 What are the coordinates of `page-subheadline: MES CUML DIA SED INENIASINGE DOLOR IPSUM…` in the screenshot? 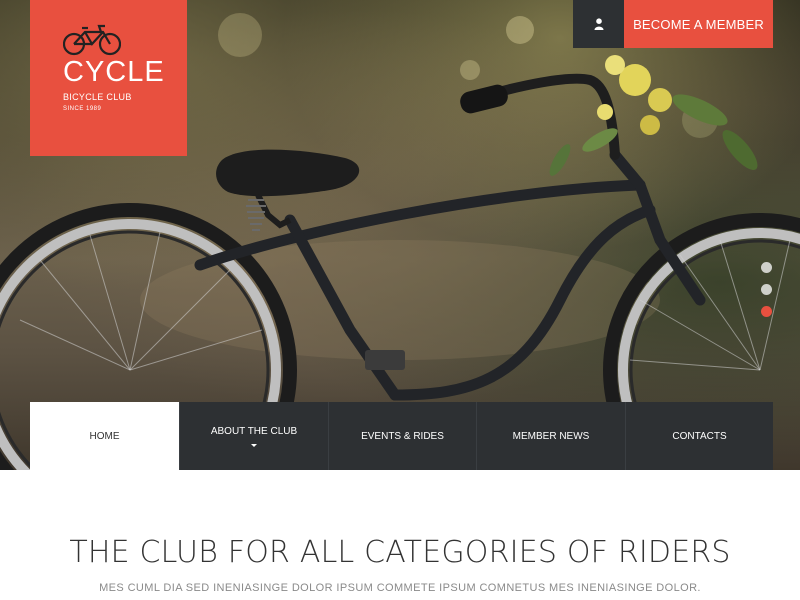 It's located at (400, 588).